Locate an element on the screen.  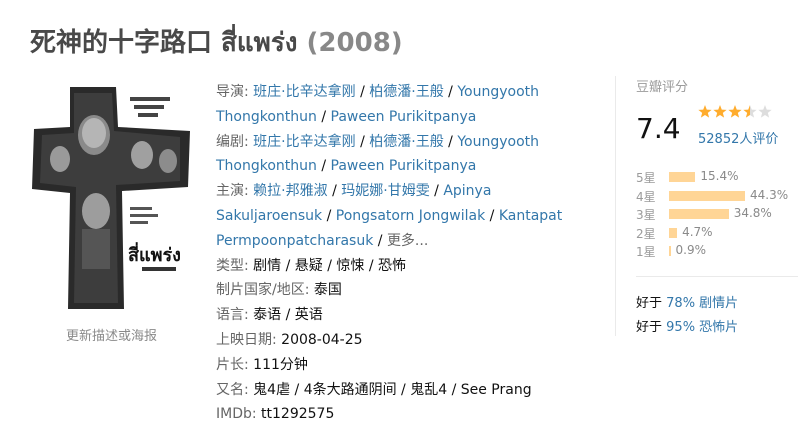
distribution-label: 3星 is located at coordinates (646, 215).